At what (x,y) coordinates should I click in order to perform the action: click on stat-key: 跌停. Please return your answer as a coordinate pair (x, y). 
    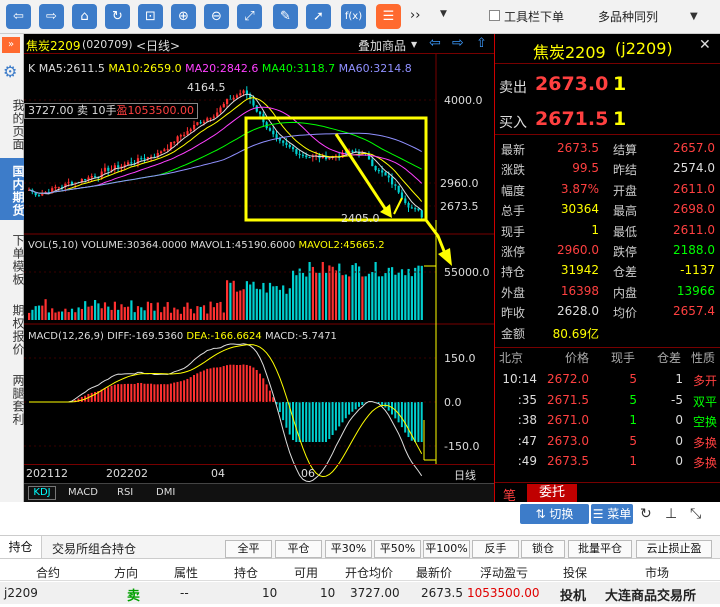
    Looking at the image, I should click on (625, 252).